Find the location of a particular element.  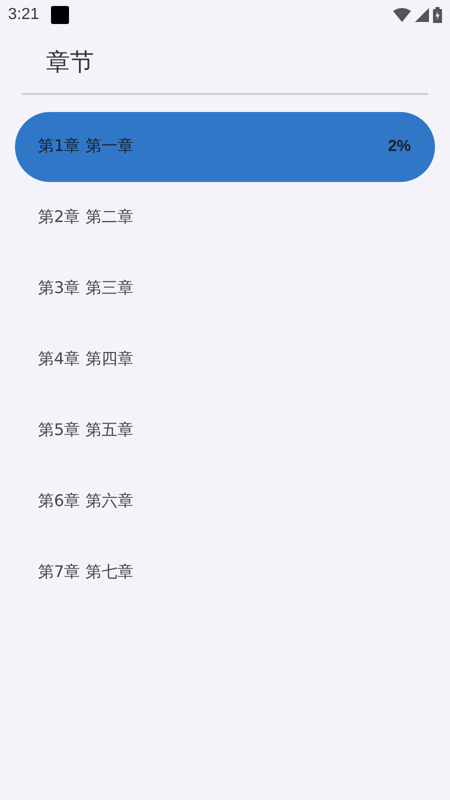

chapter-item: 第5章 第五章 is located at coordinates (225, 431).